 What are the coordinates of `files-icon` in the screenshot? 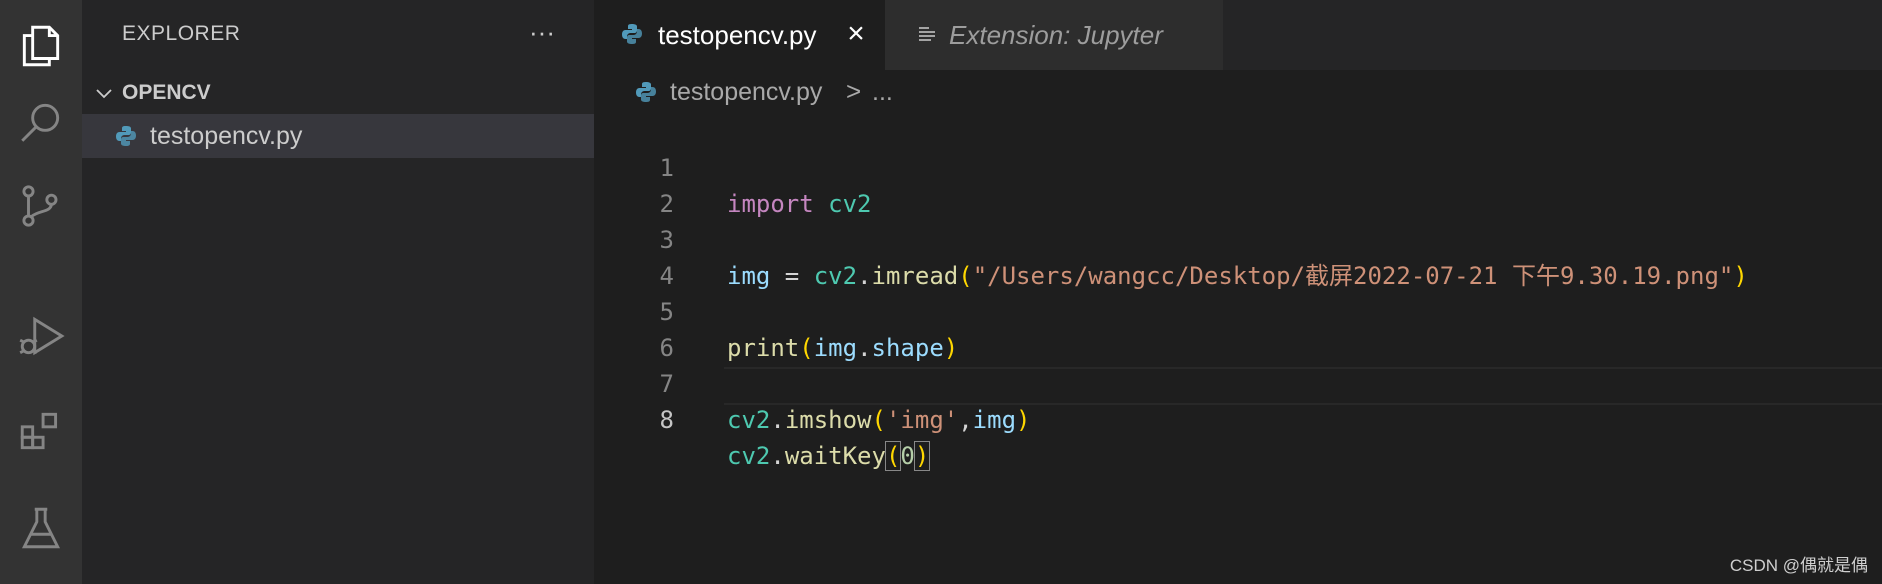 It's located at (41, 46).